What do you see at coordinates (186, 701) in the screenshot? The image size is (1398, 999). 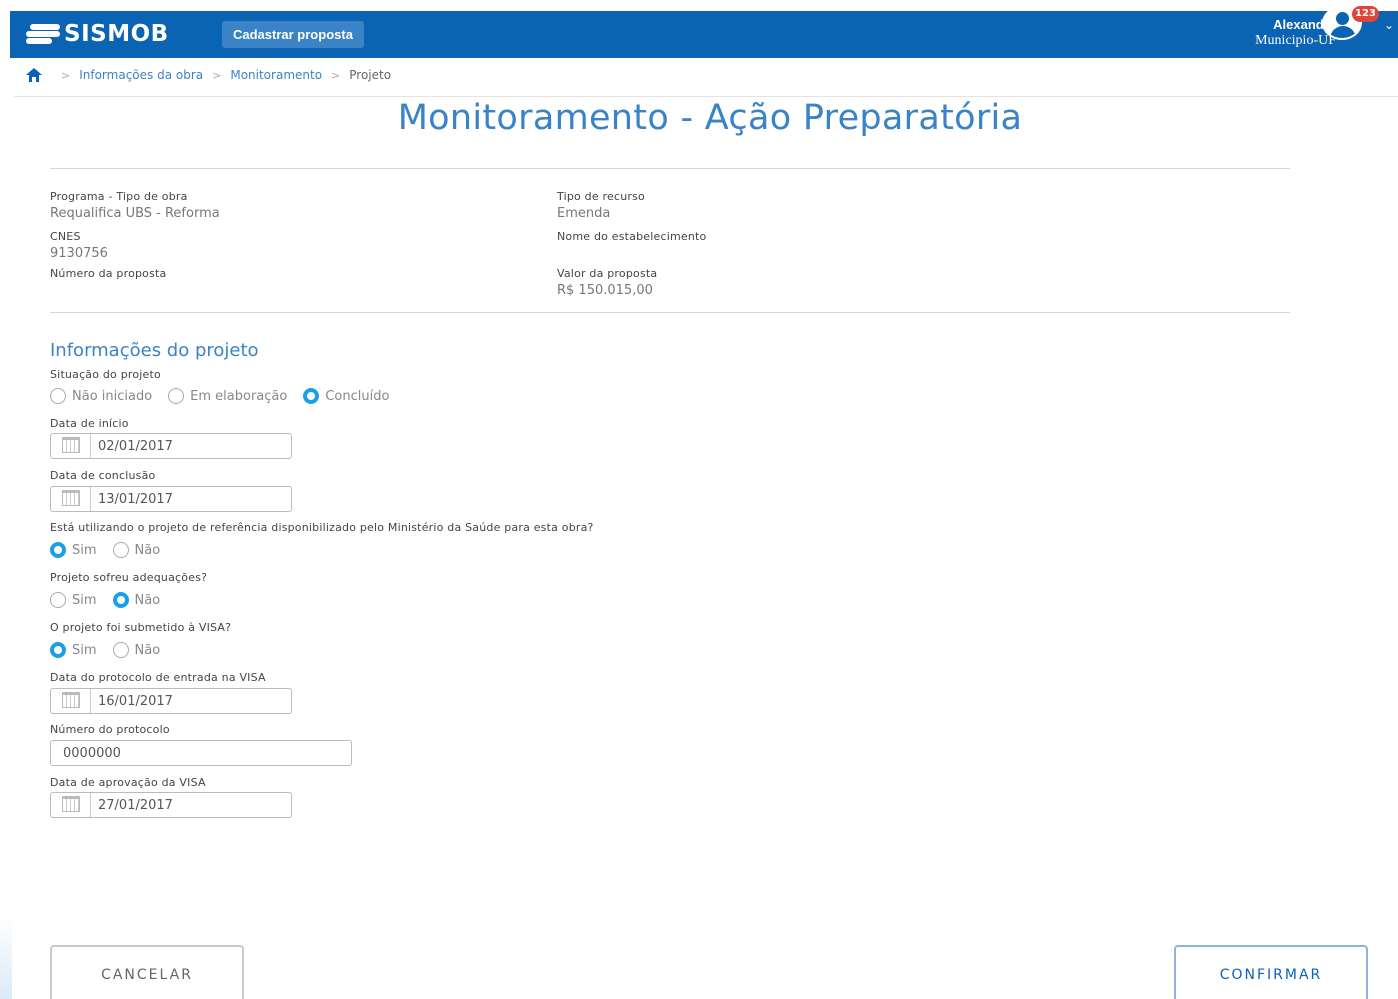 I see `protocolo-data-input` at bounding box center [186, 701].